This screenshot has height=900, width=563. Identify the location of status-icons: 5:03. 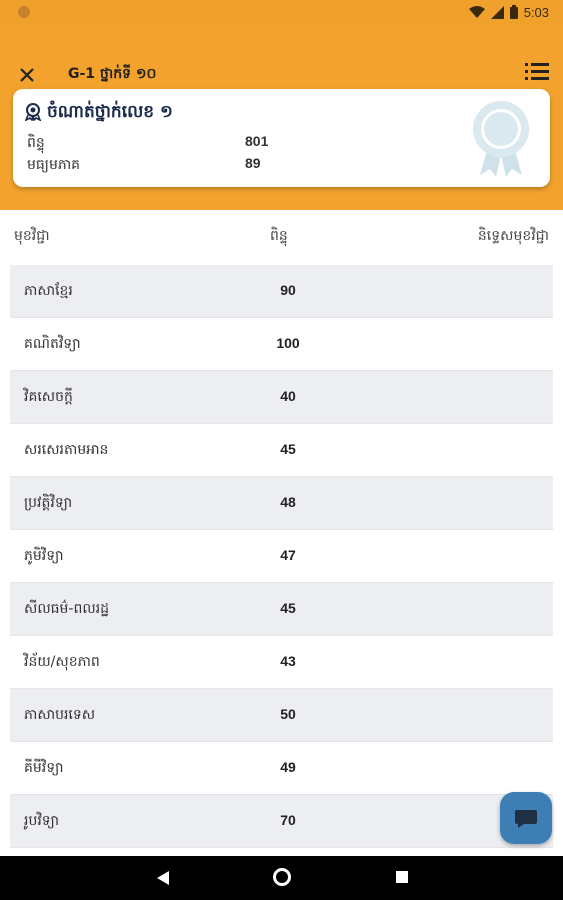
(508, 12).